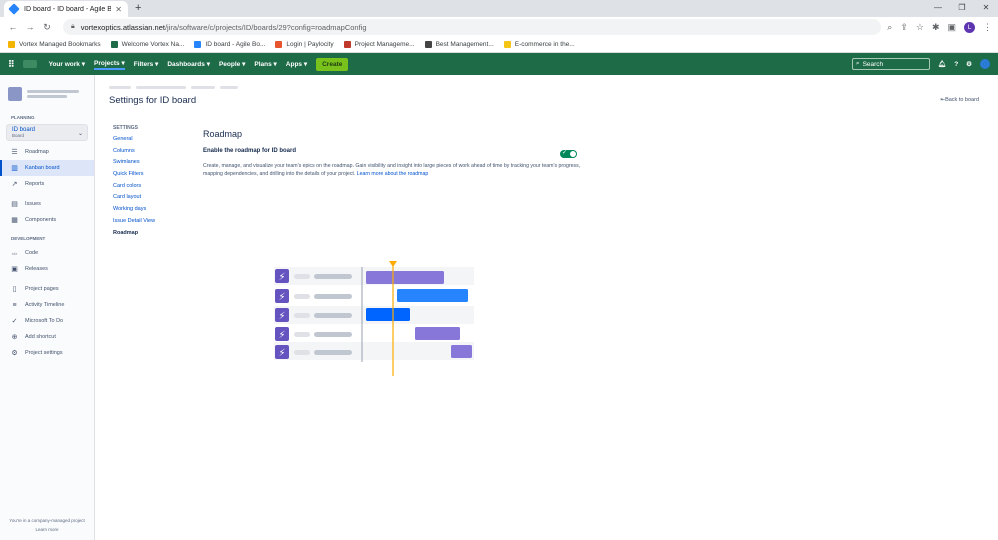 This screenshot has height=540, width=998. What do you see at coordinates (962, 7) in the screenshot?
I see `restore-icon: ❐` at bounding box center [962, 7].